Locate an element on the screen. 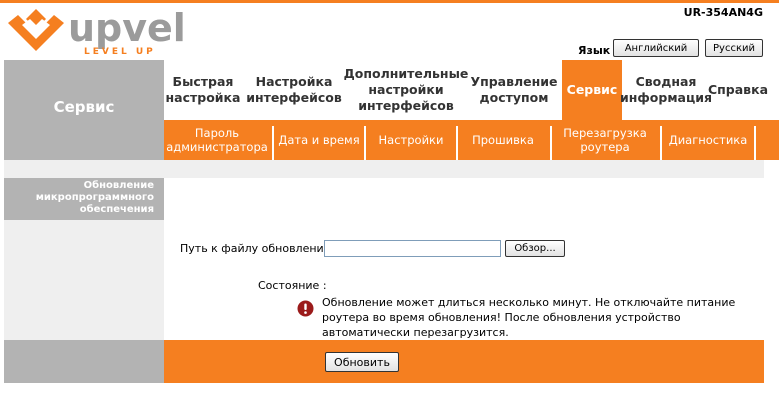 Image resolution: width=779 pixels, height=403 pixels. sub-item-date-time: Дата и время is located at coordinates (319, 140).